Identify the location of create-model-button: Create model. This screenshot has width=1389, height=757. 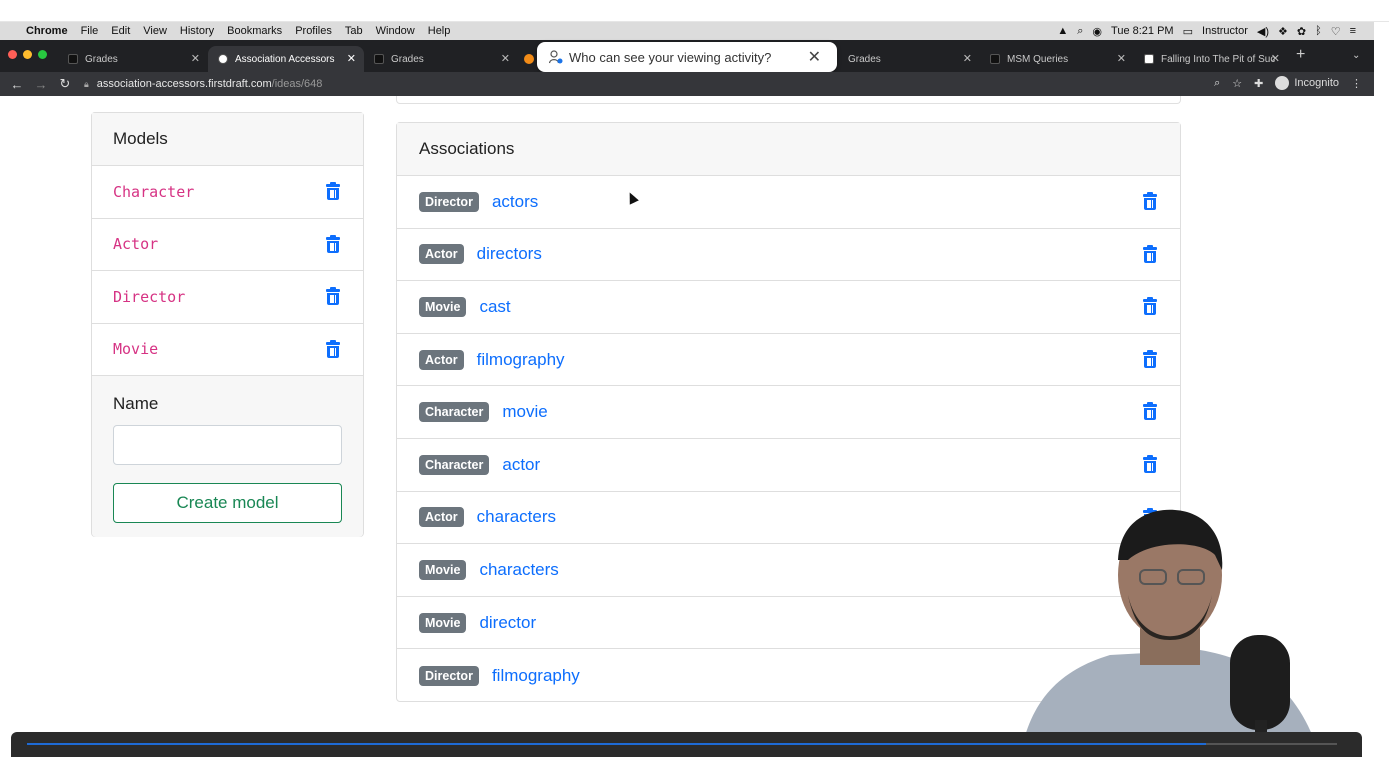
(227, 503).